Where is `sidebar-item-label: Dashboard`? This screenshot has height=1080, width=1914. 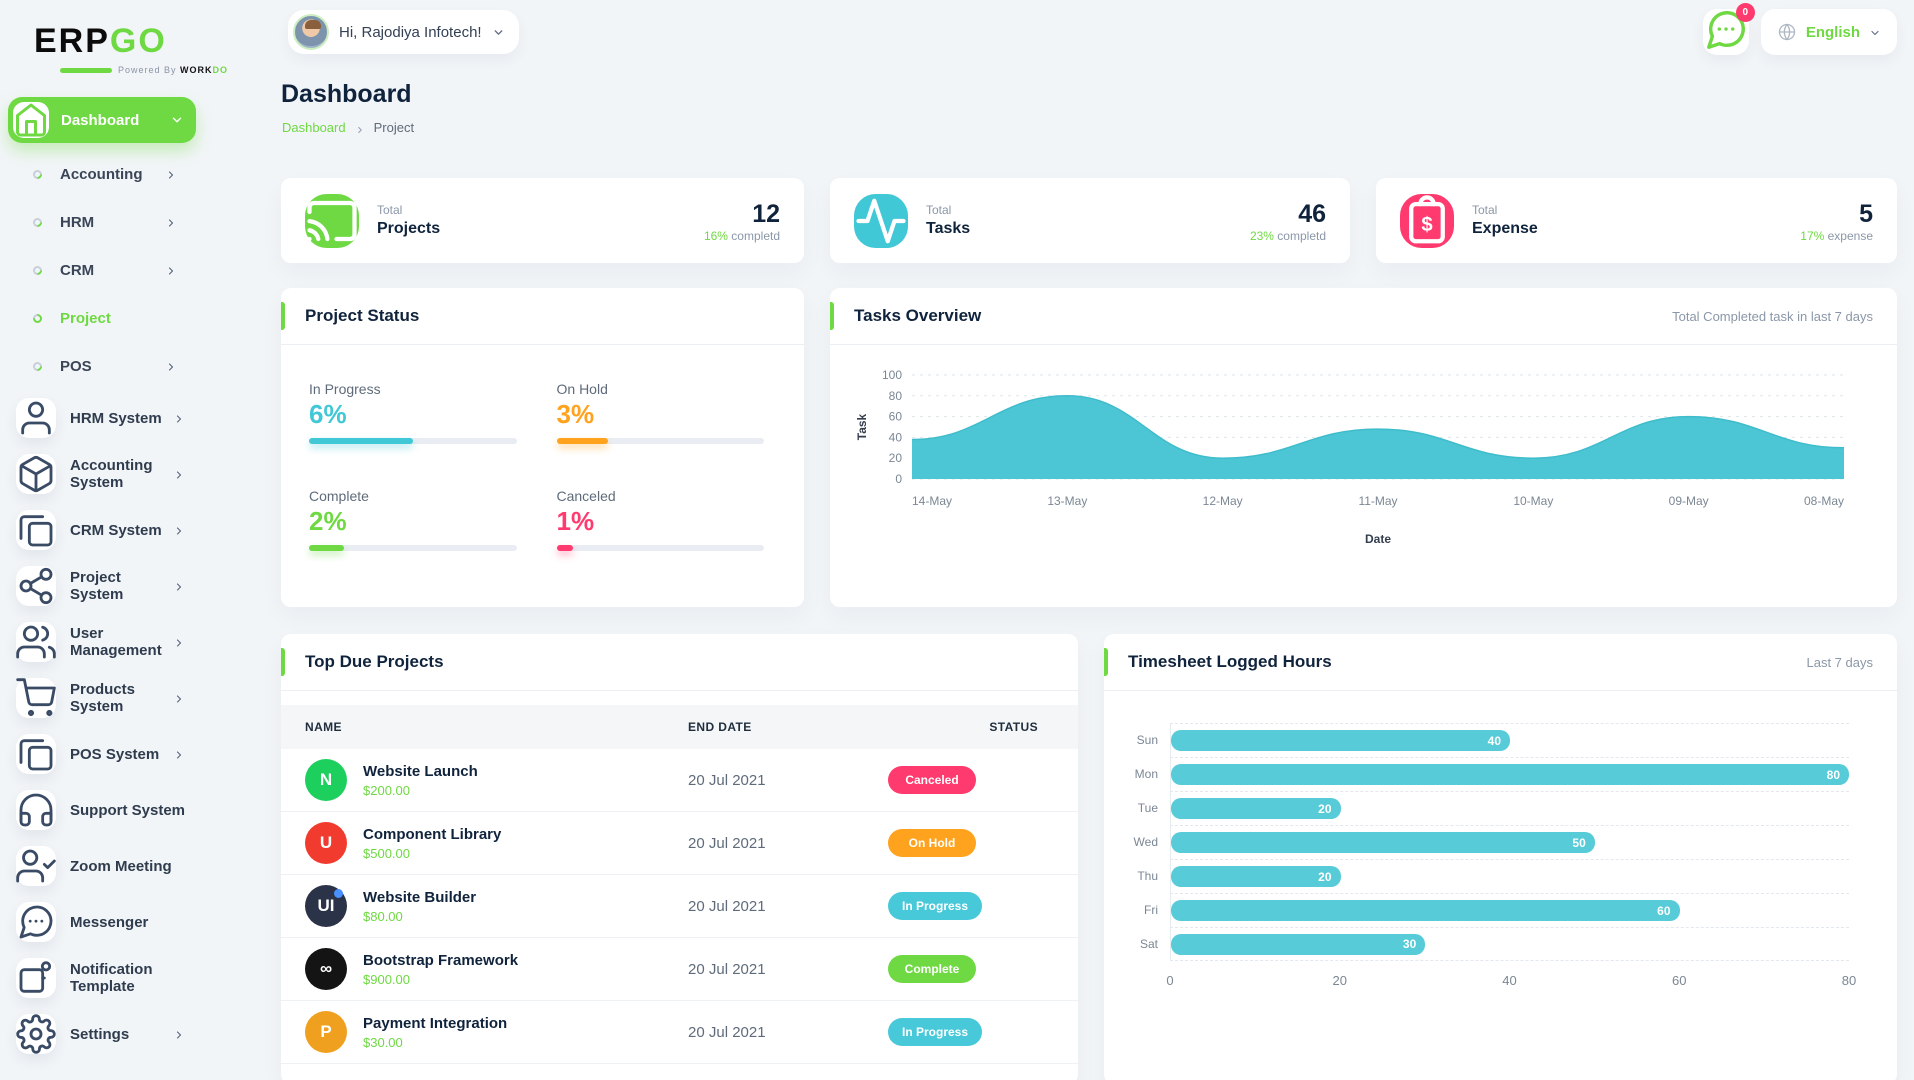 sidebar-item-label: Dashboard is located at coordinates (100, 120).